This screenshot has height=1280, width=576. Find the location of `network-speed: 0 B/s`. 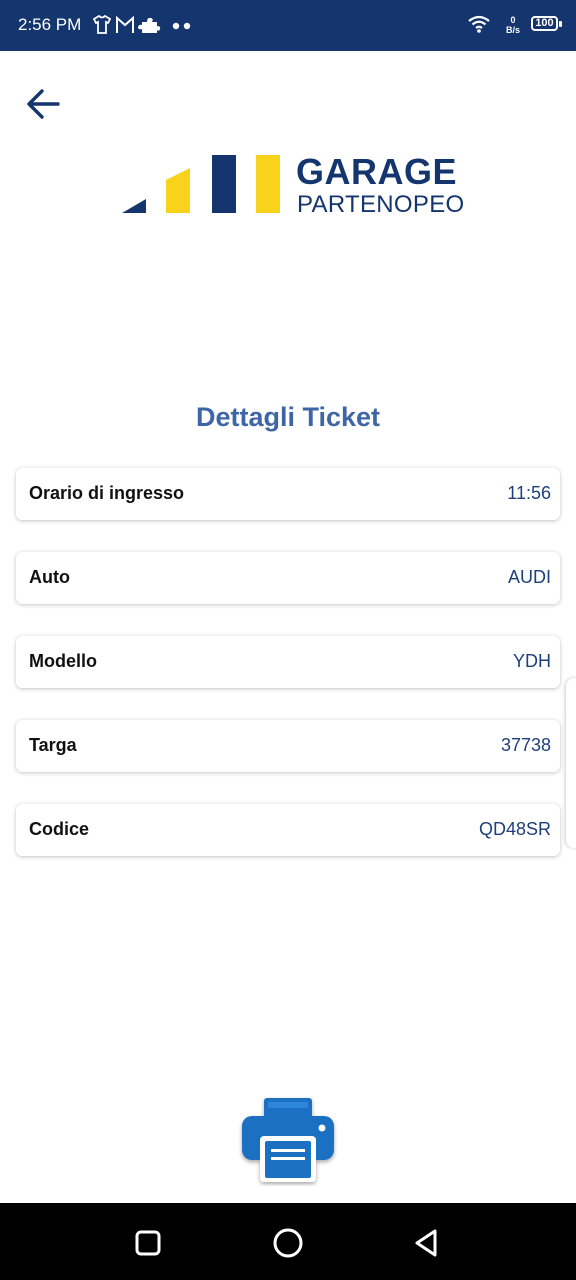

network-speed: 0 B/s is located at coordinates (513, 25).